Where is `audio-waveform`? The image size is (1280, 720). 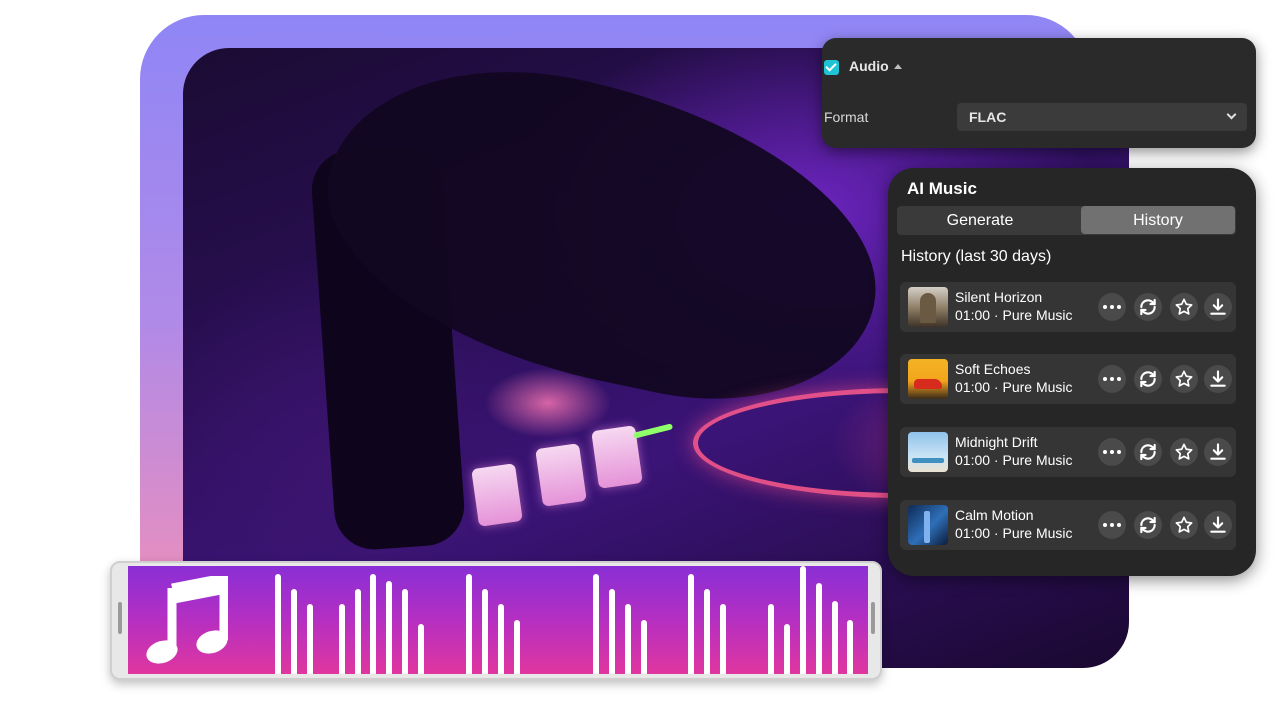
audio-waveform is located at coordinates (498, 620).